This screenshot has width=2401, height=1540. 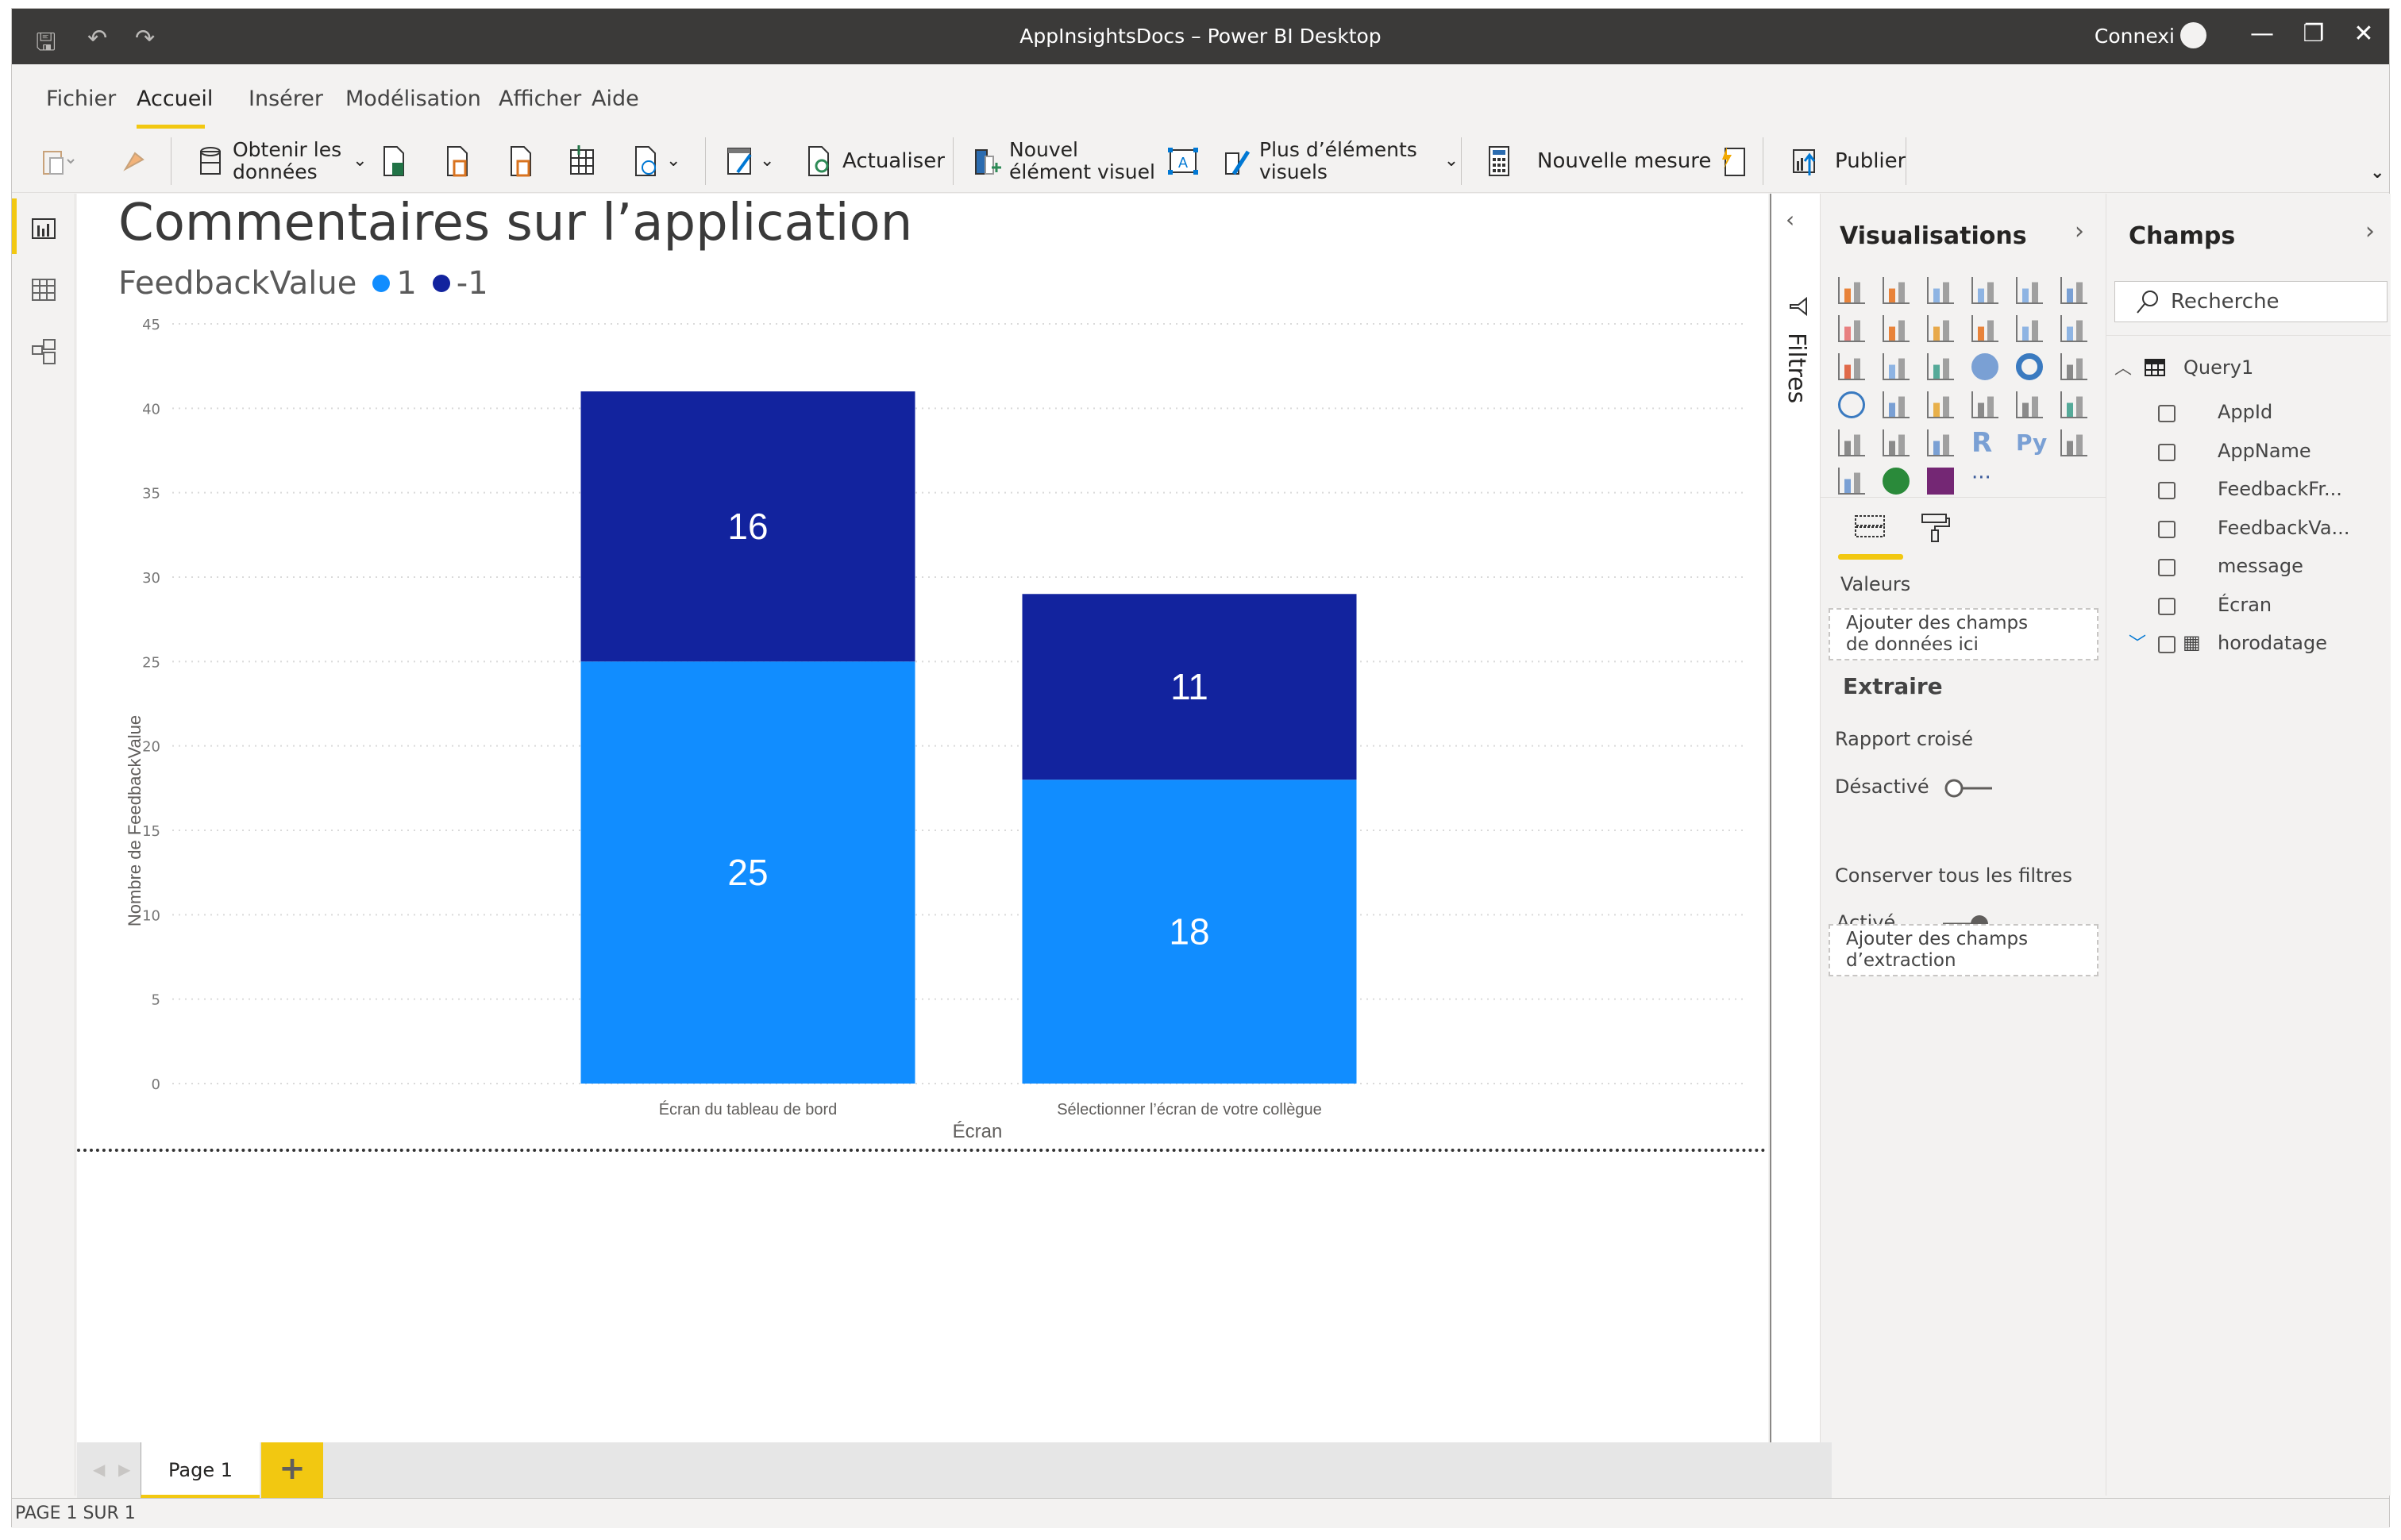 What do you see at coordinates (1985, 404) in the screenshot?
I see `card-icon` at bounding box center [1985, 404].